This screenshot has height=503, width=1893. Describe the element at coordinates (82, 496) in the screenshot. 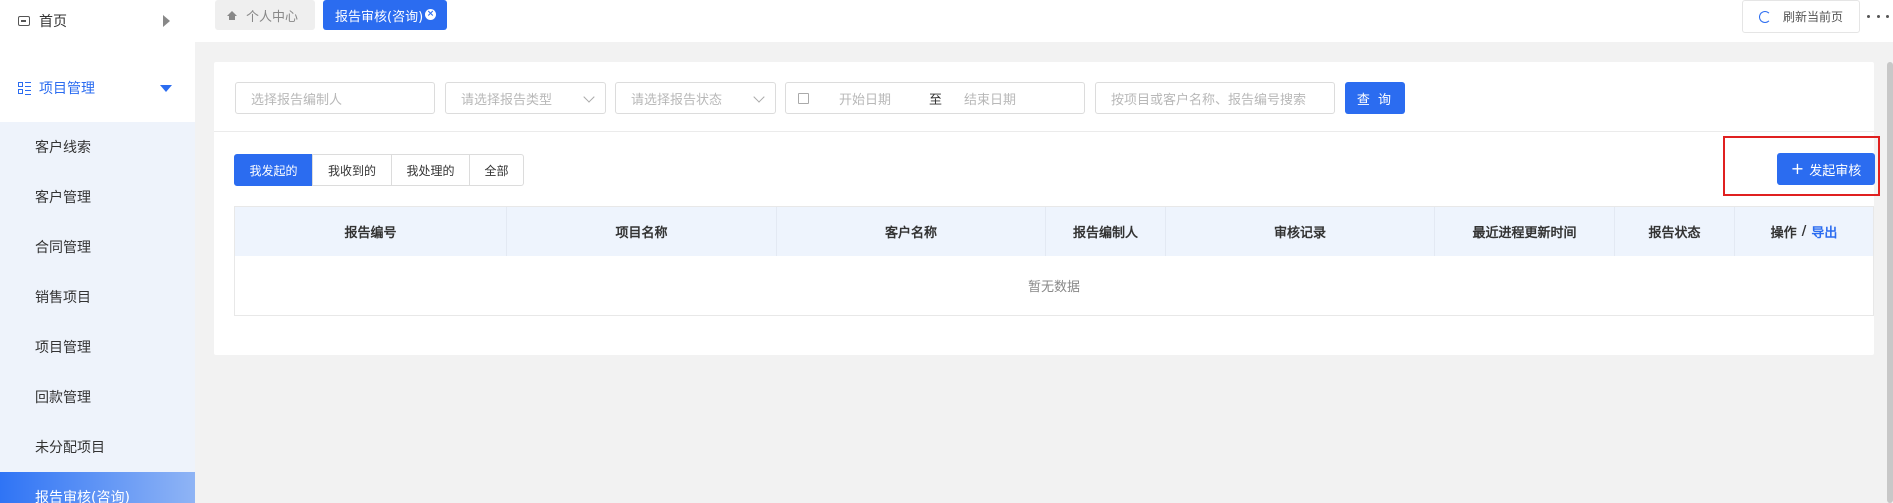

I see `sidebar-item-label: 报告审核(咨询)` at that location.